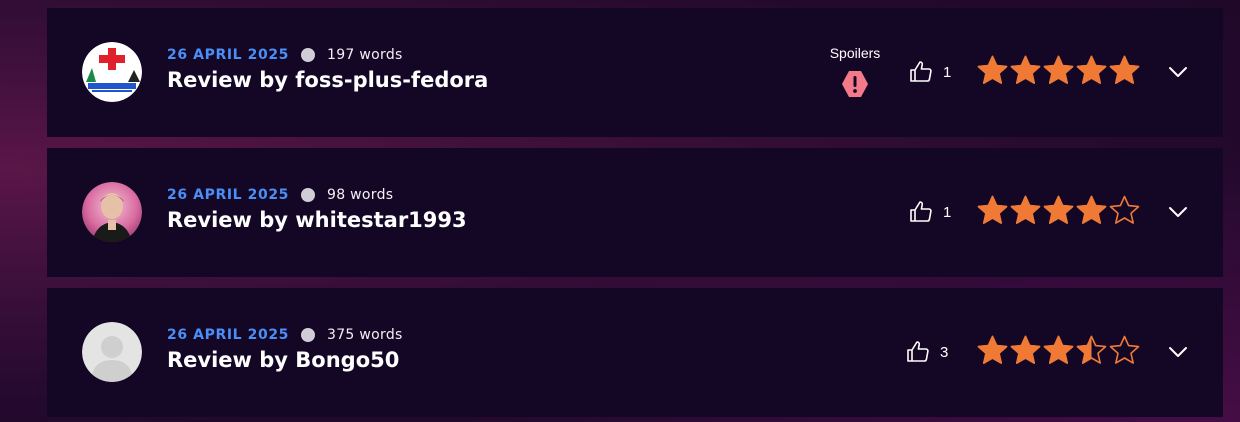  What do you see at coordinates (365, 335) in the screenshot?
I see `word-count: 375 words` at bounding box center [365, 335].